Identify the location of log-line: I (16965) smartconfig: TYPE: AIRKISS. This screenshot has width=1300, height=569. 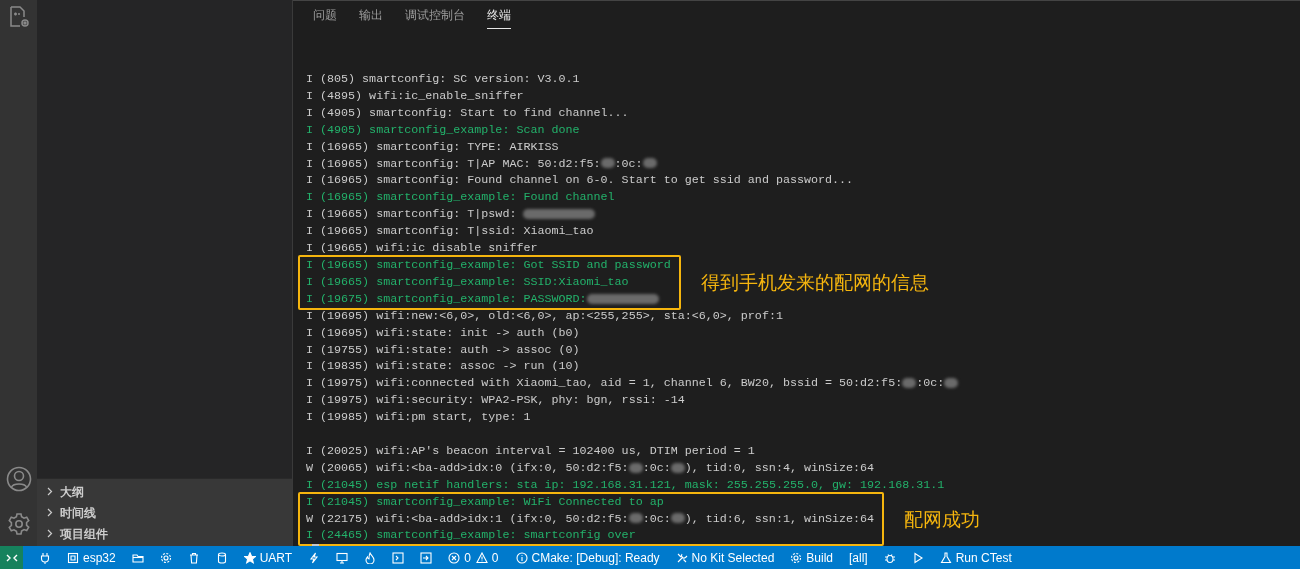
(432, 147).